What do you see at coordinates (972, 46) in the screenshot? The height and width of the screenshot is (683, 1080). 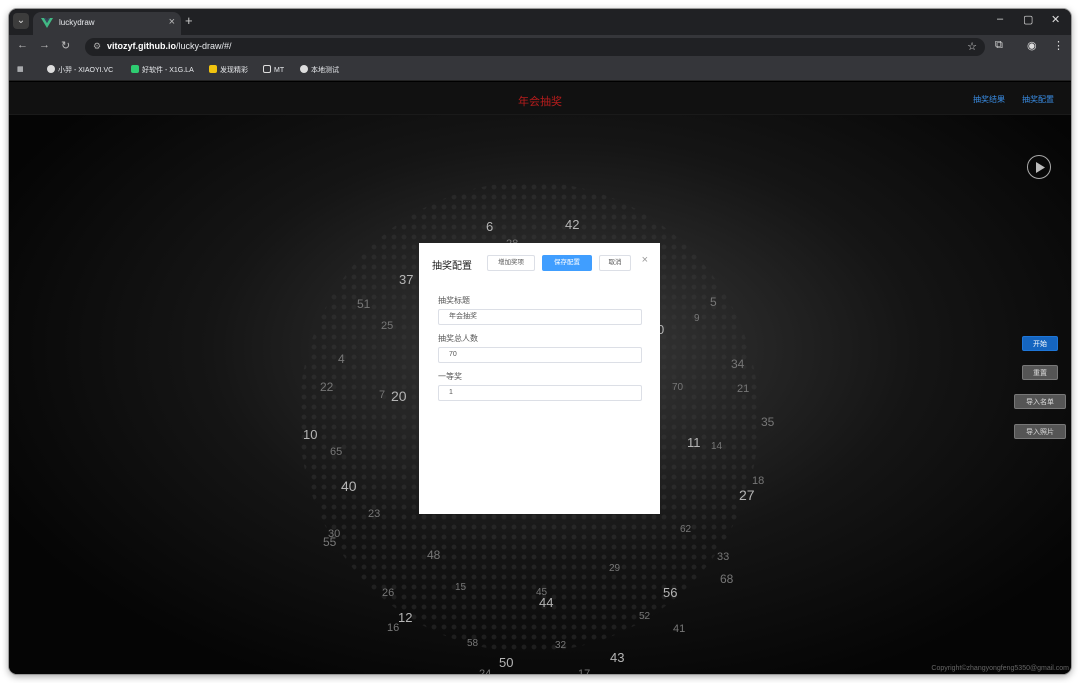 I see `bookmark-star-icon: ☆` at bounding box center [972, 46].